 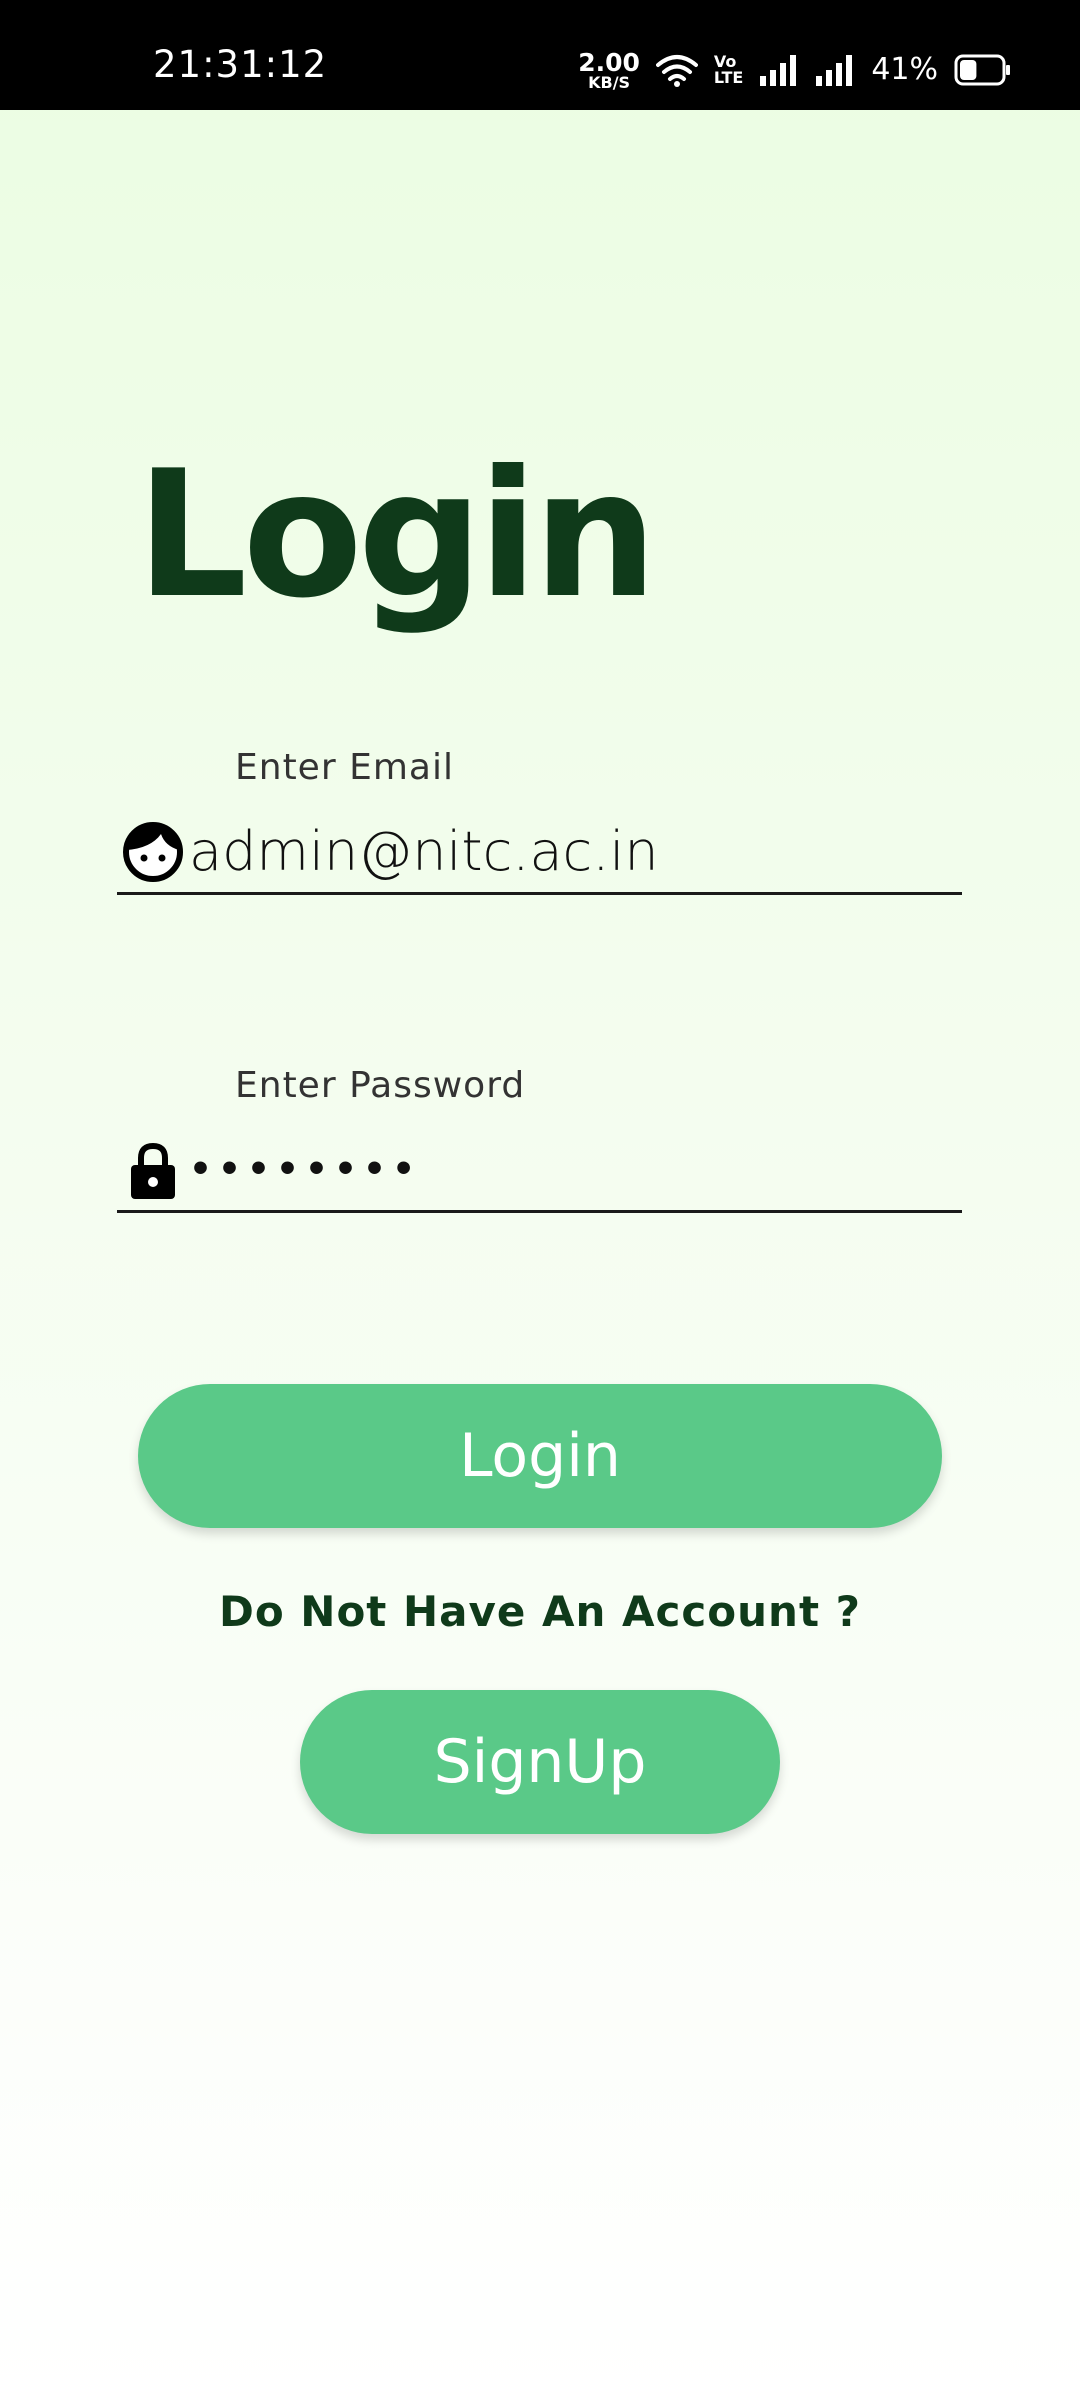 What do you see at coordinates (968, 70) in the screenshot?
I see `battery-fill` at bounding box center [968, 70].